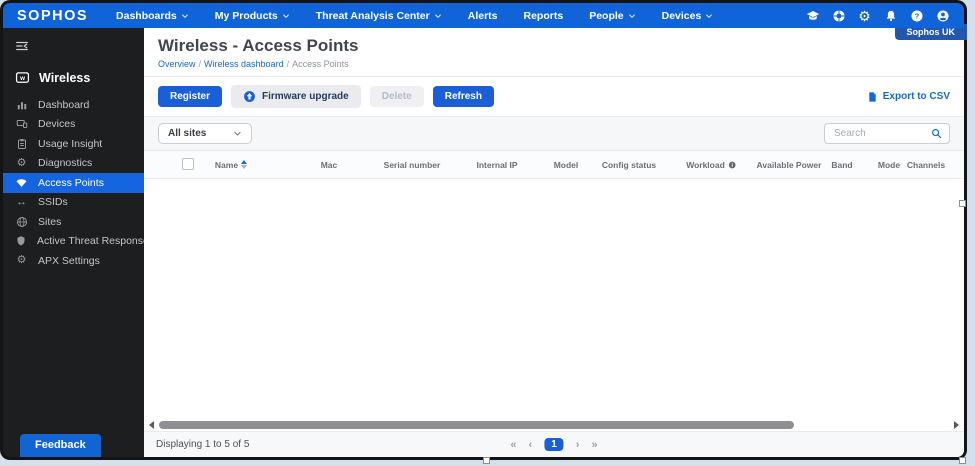 The width and height of the screenshot is (975, 466). I want to click on page-title: Wireless - Access Points, so click(258, 45).